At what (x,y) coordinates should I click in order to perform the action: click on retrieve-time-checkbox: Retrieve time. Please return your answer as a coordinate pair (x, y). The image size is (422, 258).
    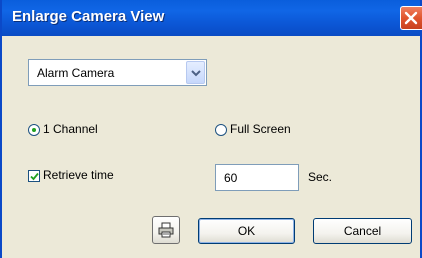
    Looking at the image, I should click on (98, 177).